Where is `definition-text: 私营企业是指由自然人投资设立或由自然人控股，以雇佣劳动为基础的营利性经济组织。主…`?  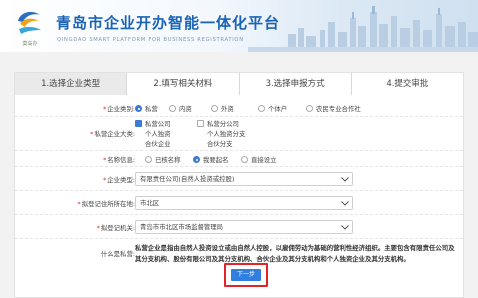 definition-text: 私营企业是指由自然人投资设立或由自然人控股，以雇佣劳动为基础的营利性经济组织。主… is located at coordinates (295, 253).